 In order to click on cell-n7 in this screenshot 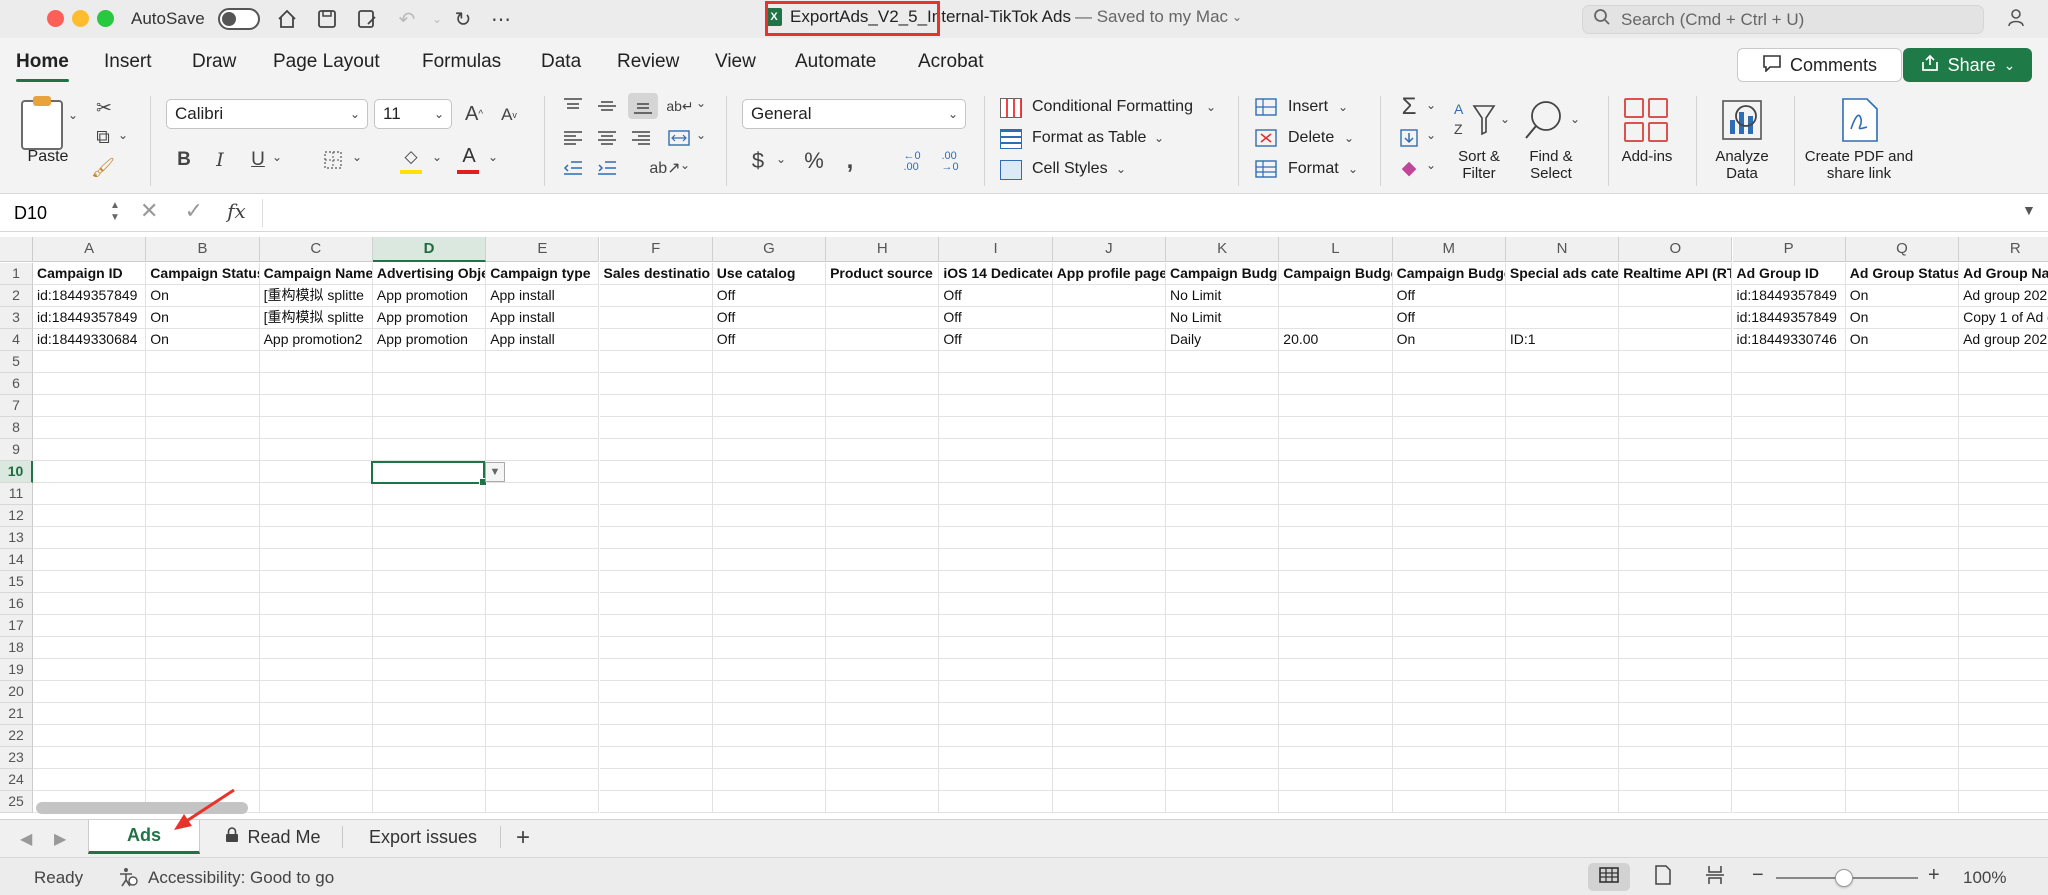, I will do `click(1562, 406)`.